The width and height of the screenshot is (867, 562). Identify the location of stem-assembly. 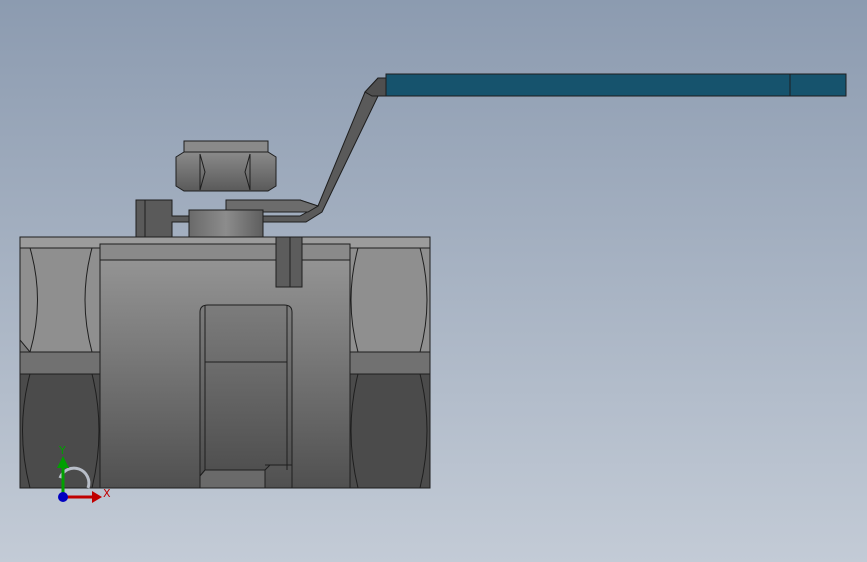
(226, 189).